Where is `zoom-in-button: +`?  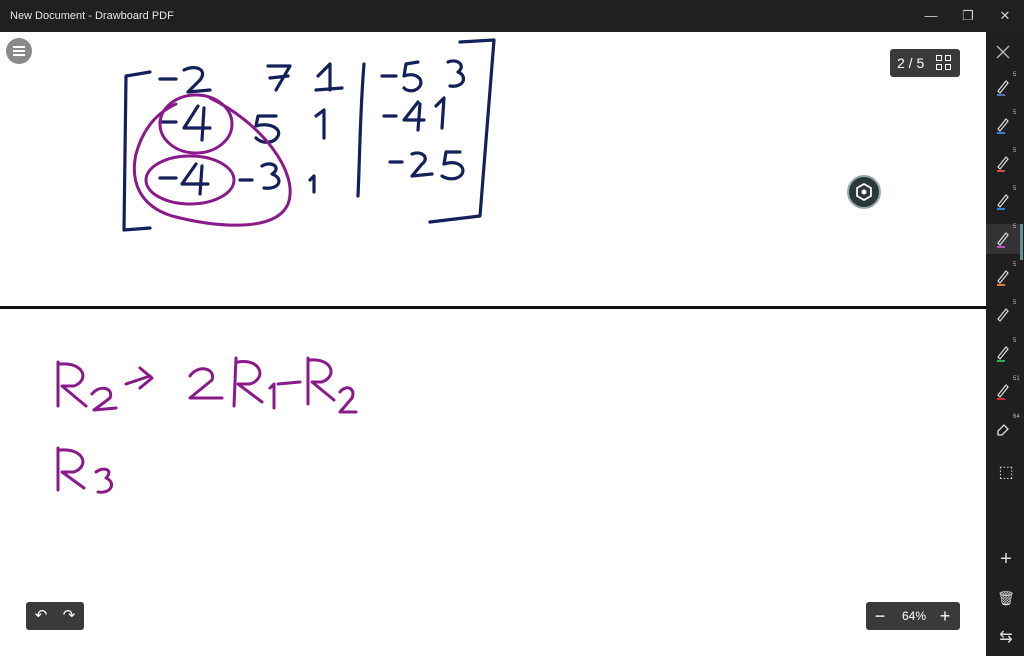
zoom-in-button: + is located at coordinates (945, 616).